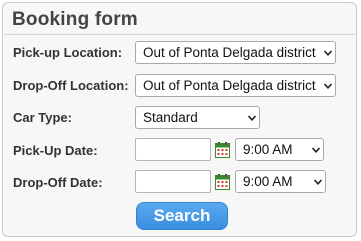  Describe the element at coordinates (182, 216) in the screenshot. I see `search-button: Search` at that location.